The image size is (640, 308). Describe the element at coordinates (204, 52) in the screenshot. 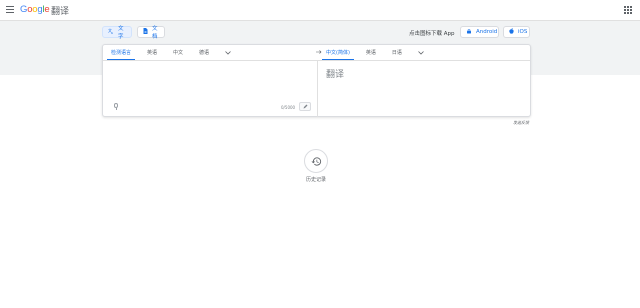

I see `source-lang-german: 德语` at that location.